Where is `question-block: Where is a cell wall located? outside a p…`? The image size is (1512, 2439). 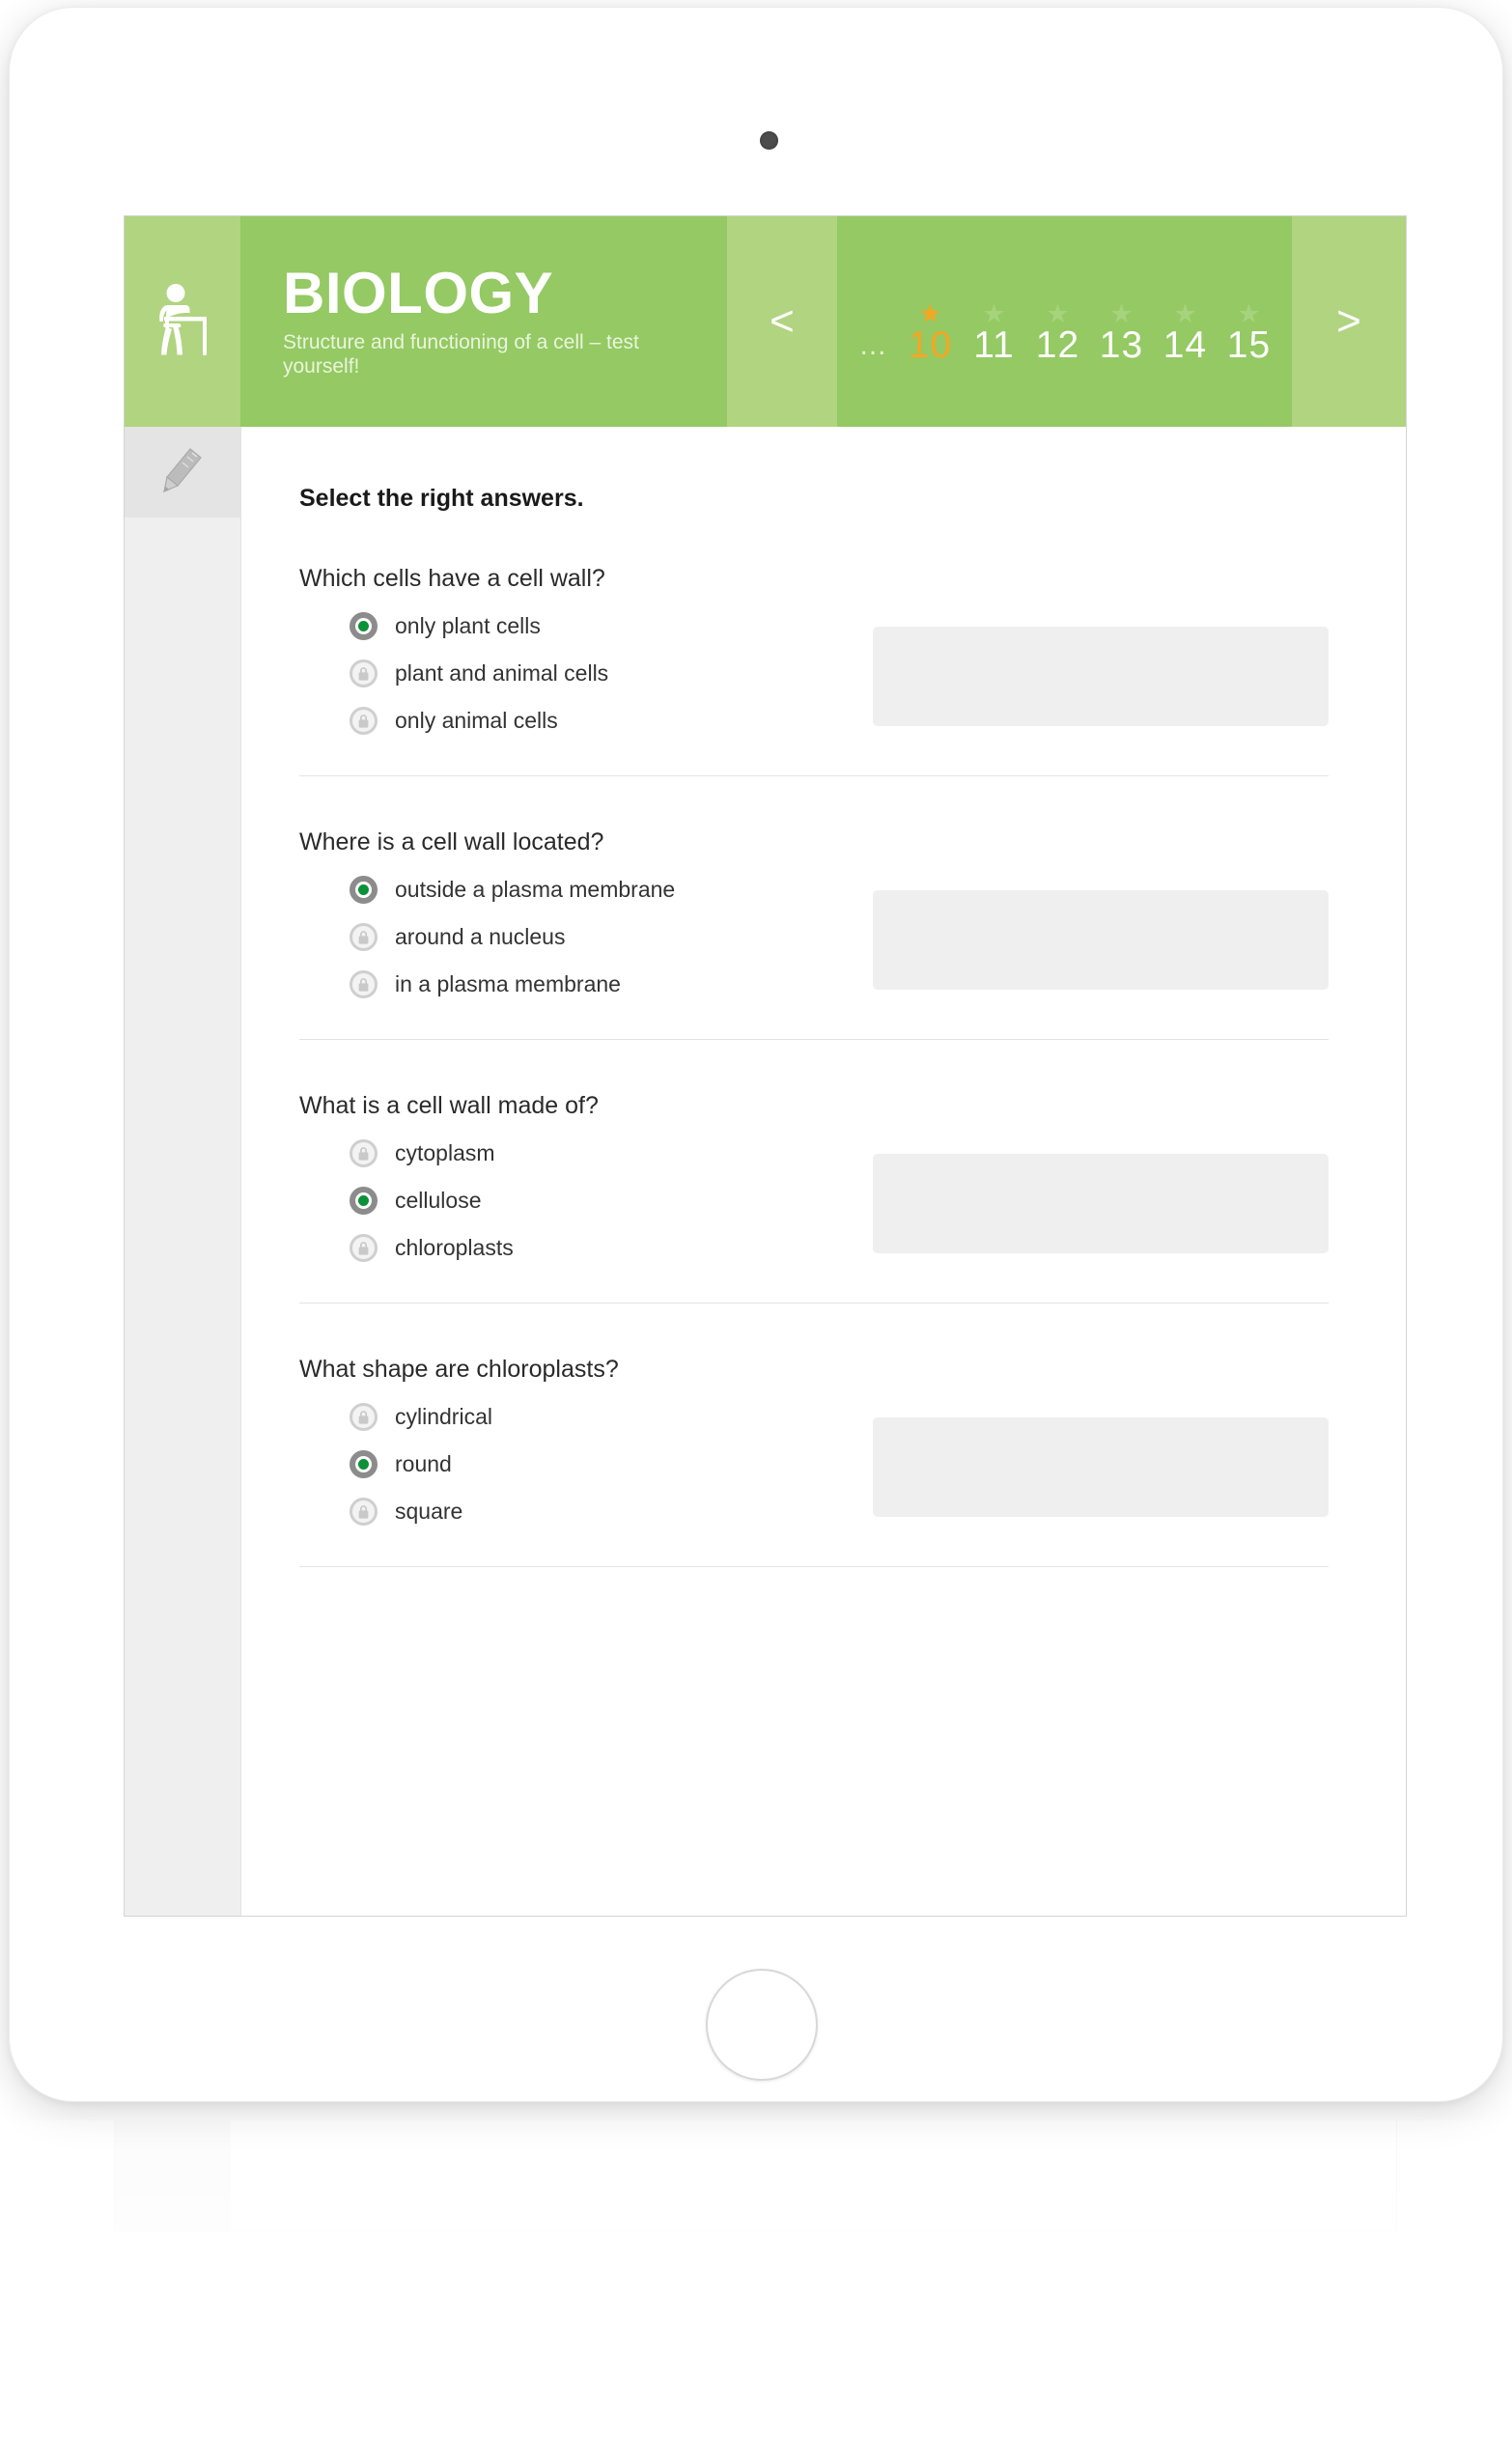 question-block: Where is a cell wall located? outside a p… is located at coordinates (853, 908).